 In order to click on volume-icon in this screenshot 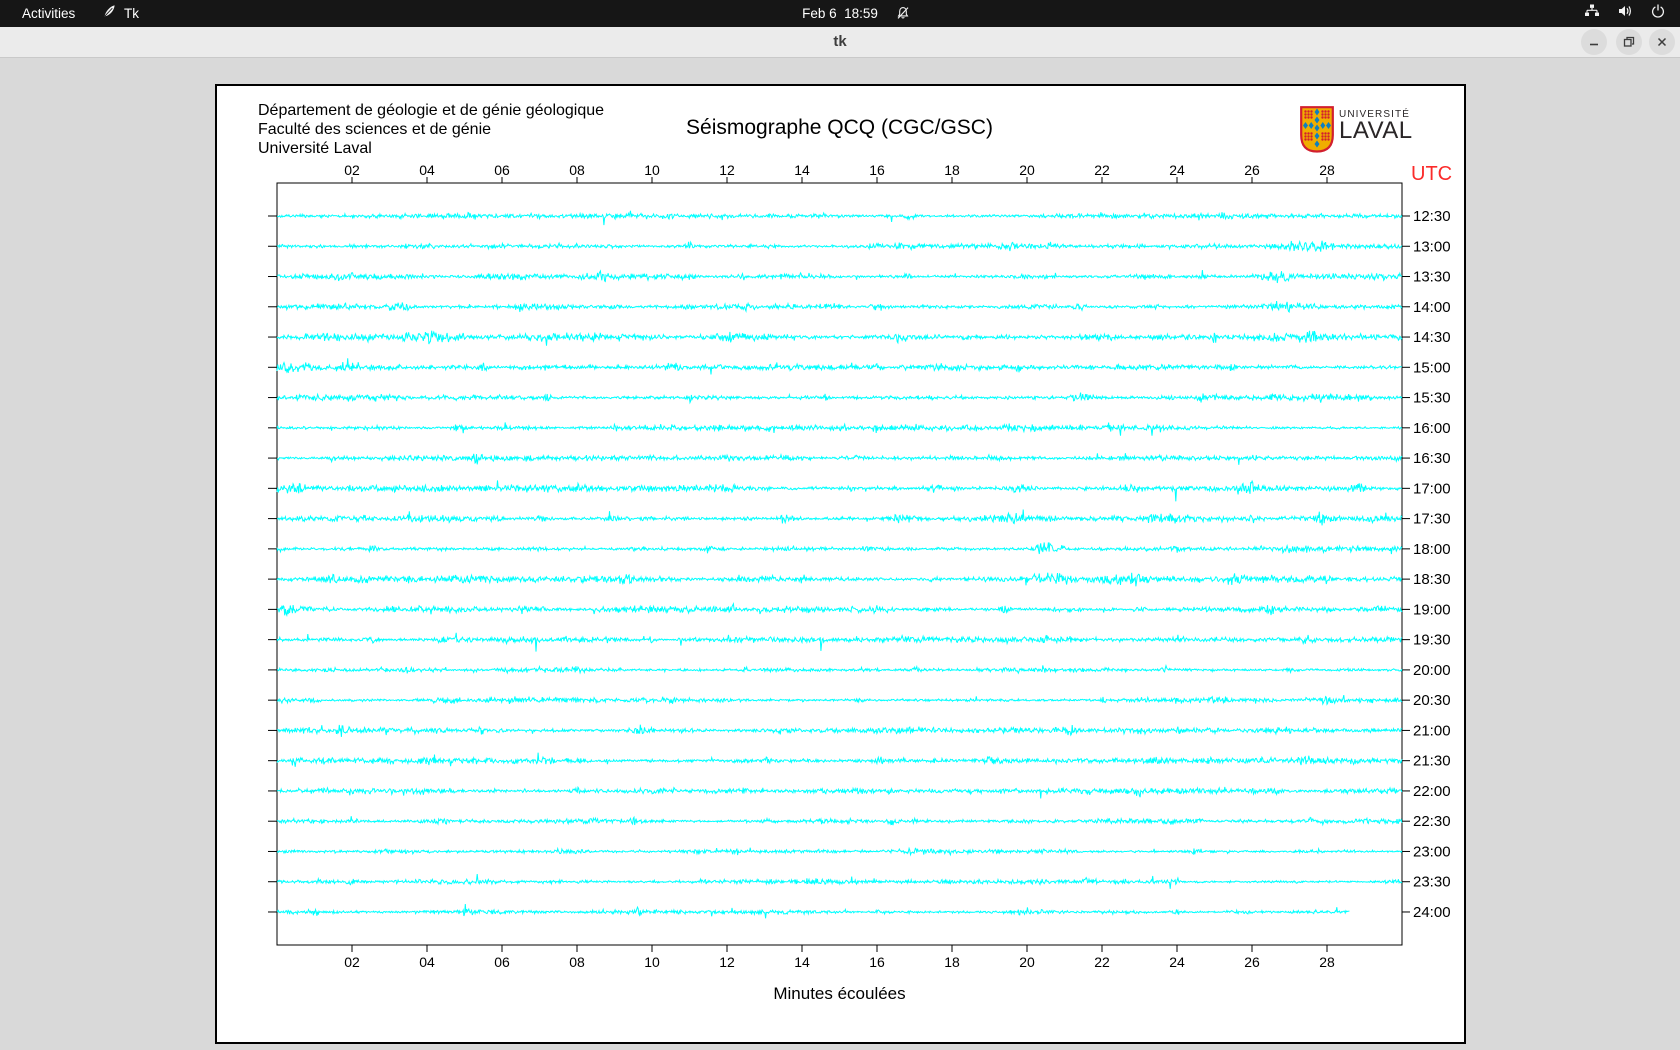, I will do `click(1625, 13)`.